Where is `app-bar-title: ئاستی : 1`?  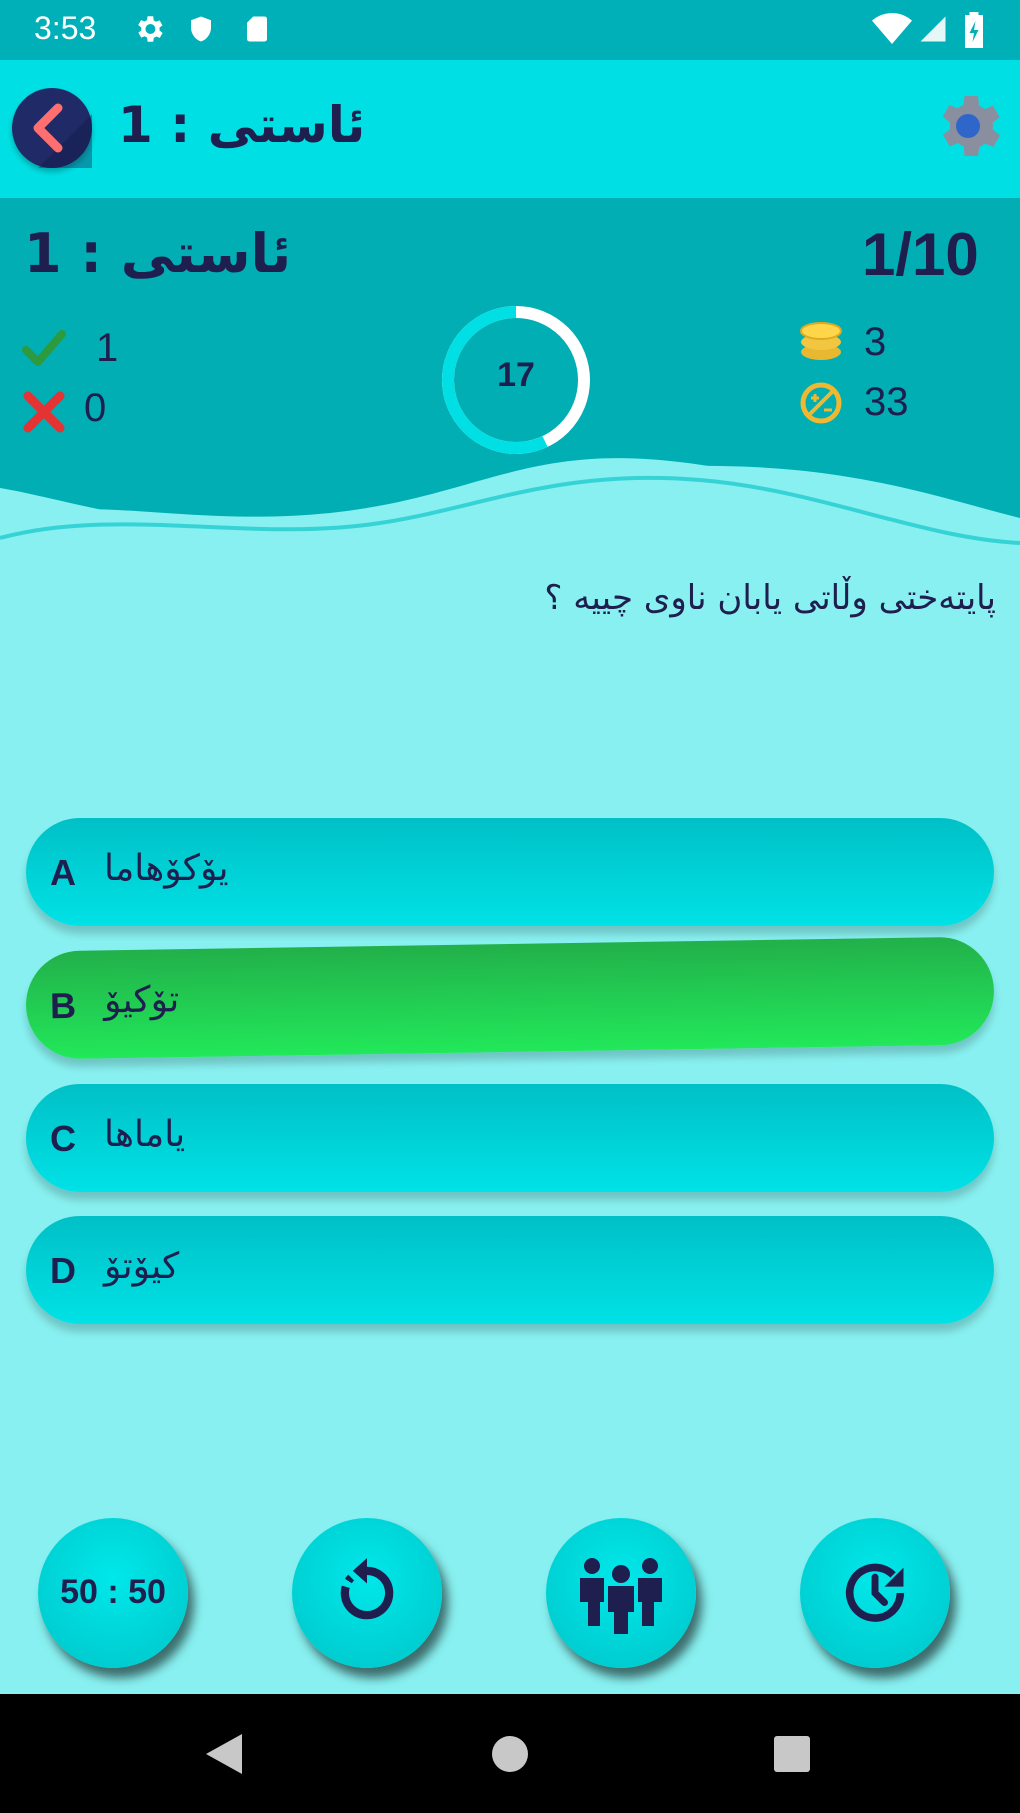
app-bar-title: ئاستی : 1 is located at coordinates (242, 125).